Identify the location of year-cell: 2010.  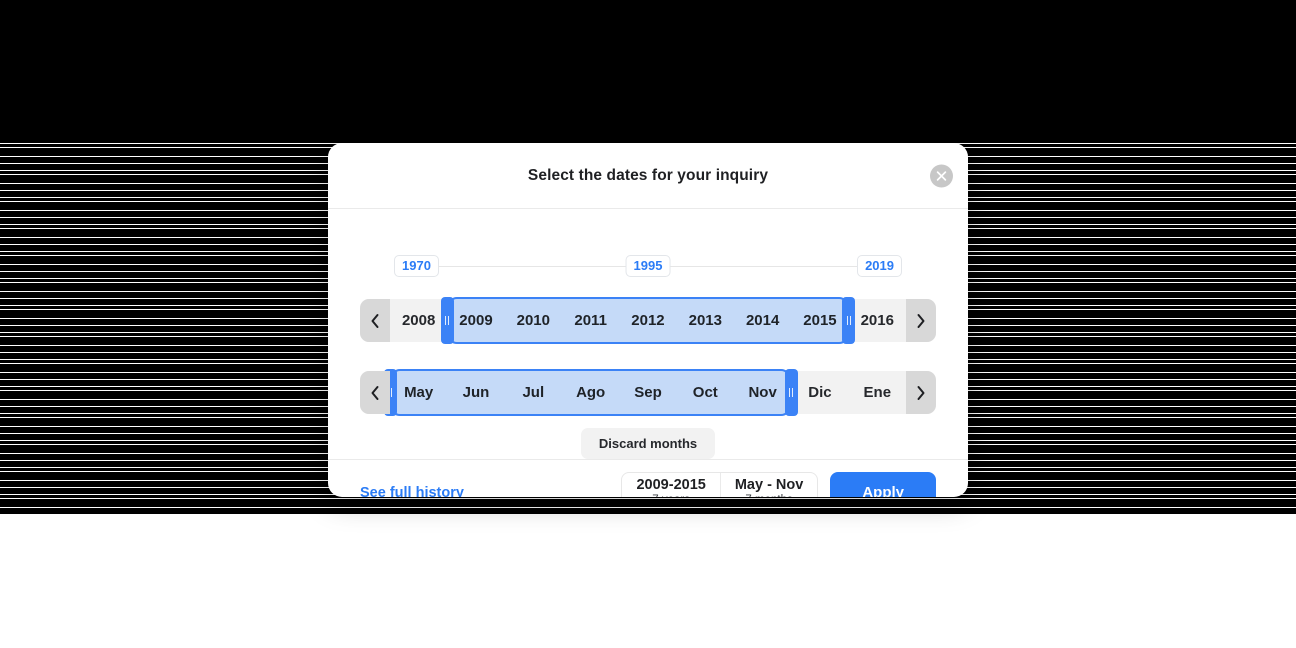
(533, 320).